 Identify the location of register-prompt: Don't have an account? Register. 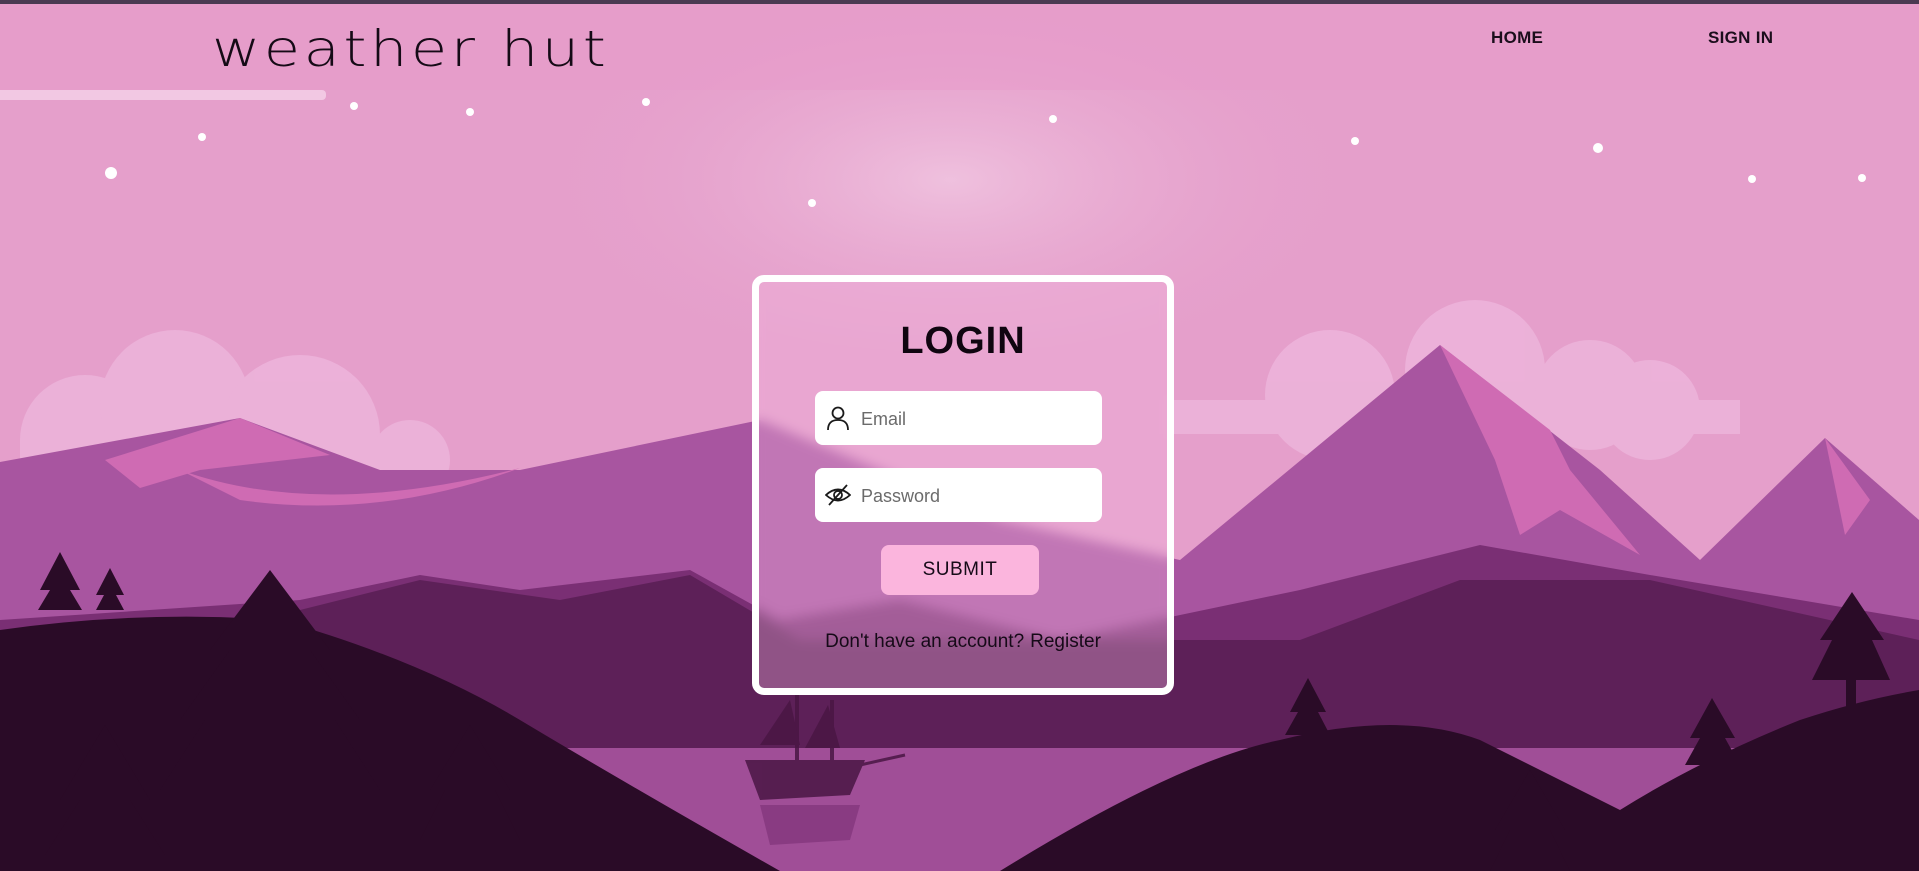
(963, 642).